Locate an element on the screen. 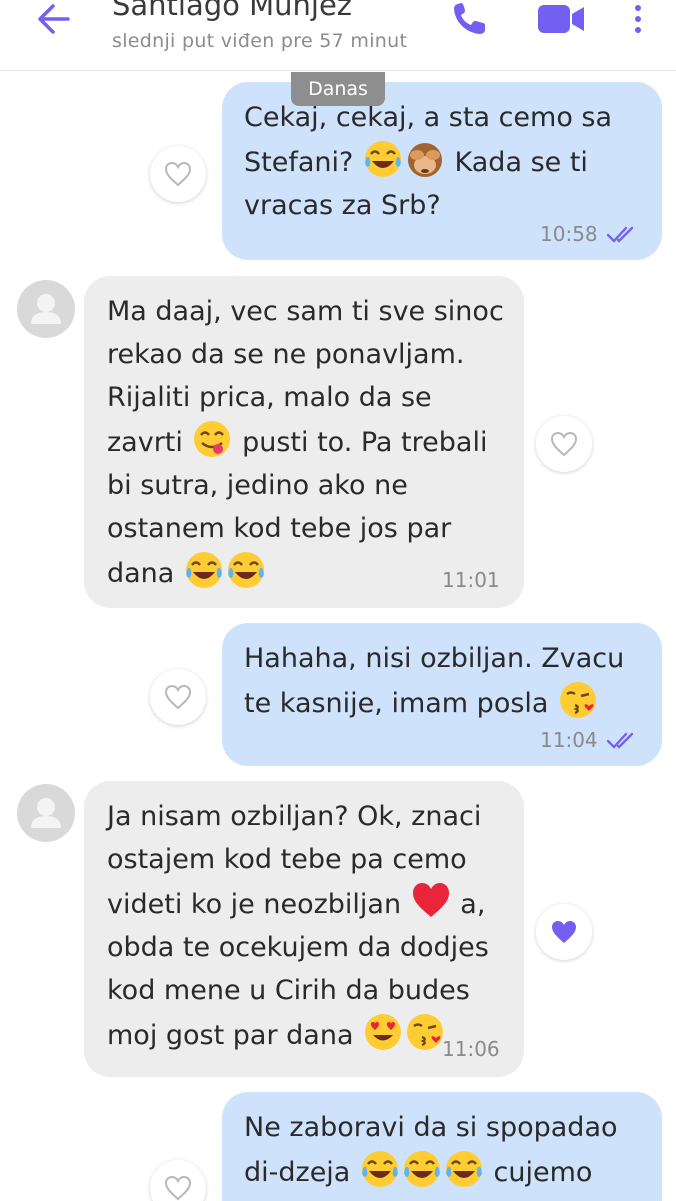 This screenshot has height=1201, width=676. heart-eyes-emoji-icon is located at coordinates (383, 1032).